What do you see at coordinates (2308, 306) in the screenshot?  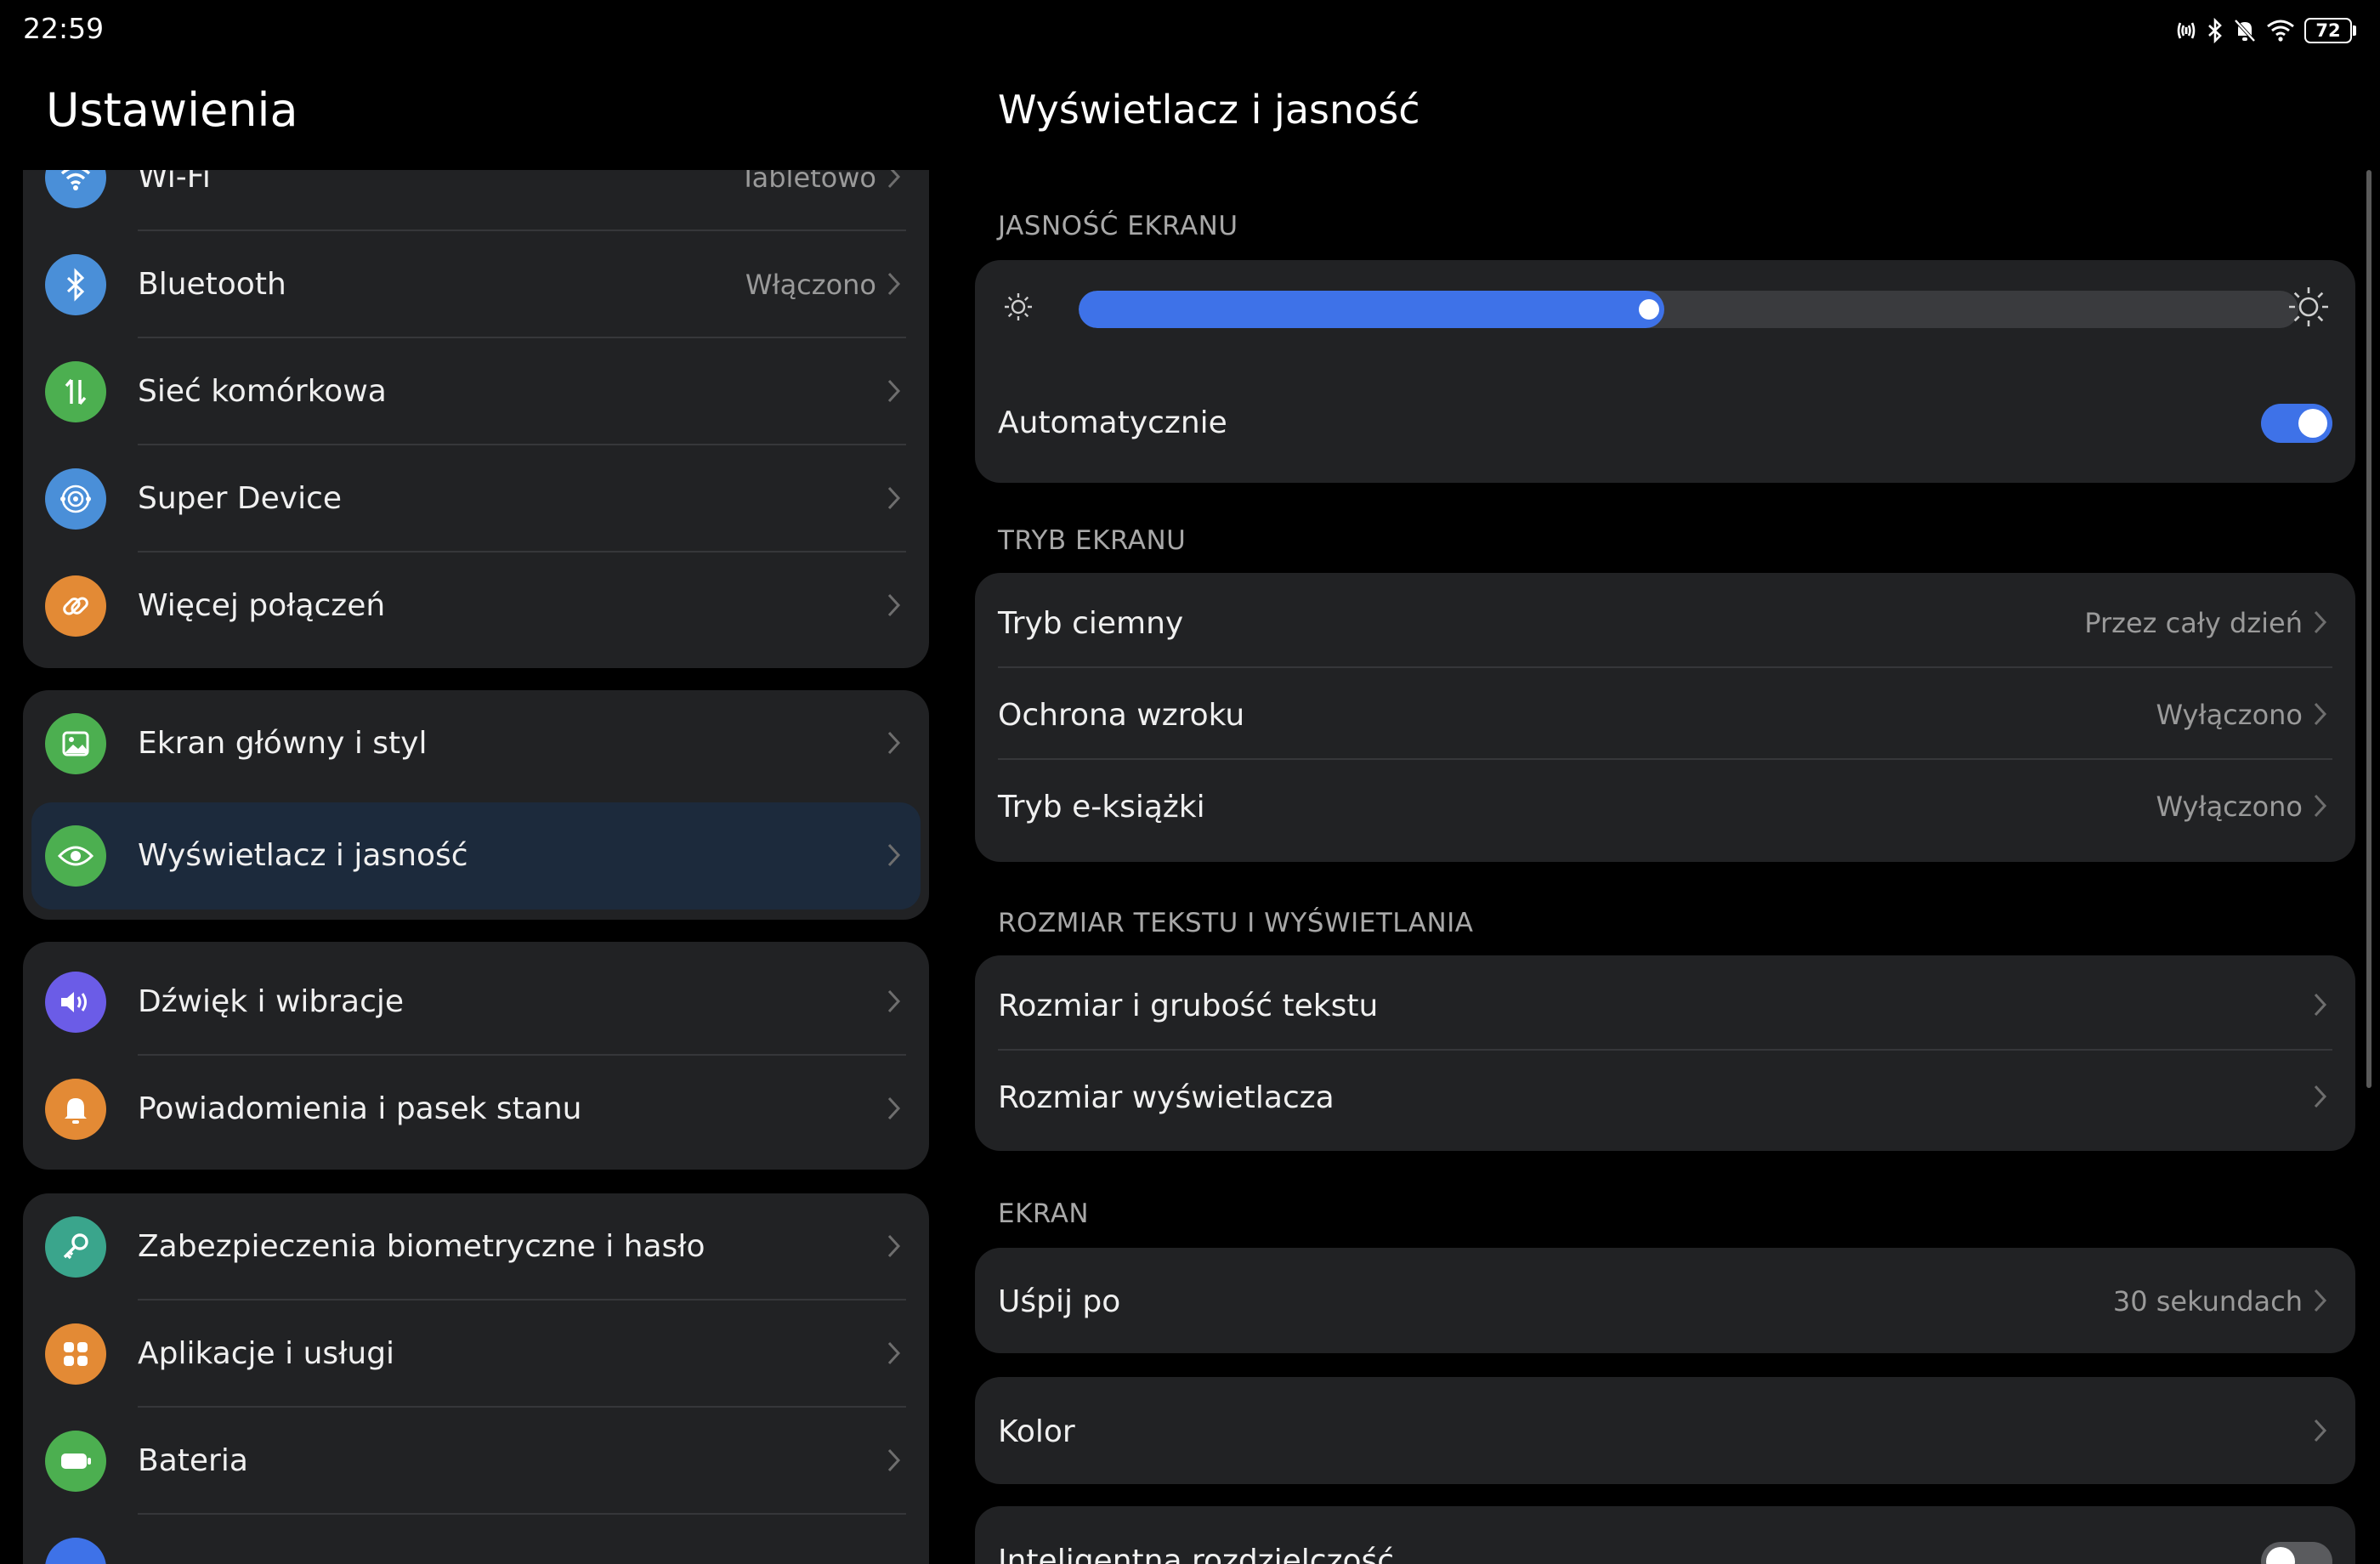 I see `sun-large-icon` at bounding box center [2308, 306].